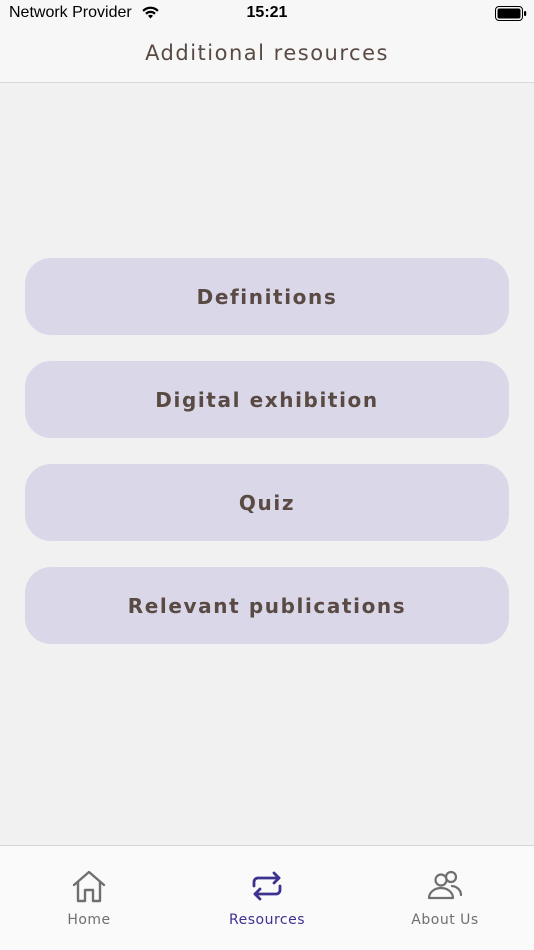  What do you see at coordinates (267, 605) in the screenshot?
I see `relevant-publications-button: Relevant publications` at bounding box center [267, 605].